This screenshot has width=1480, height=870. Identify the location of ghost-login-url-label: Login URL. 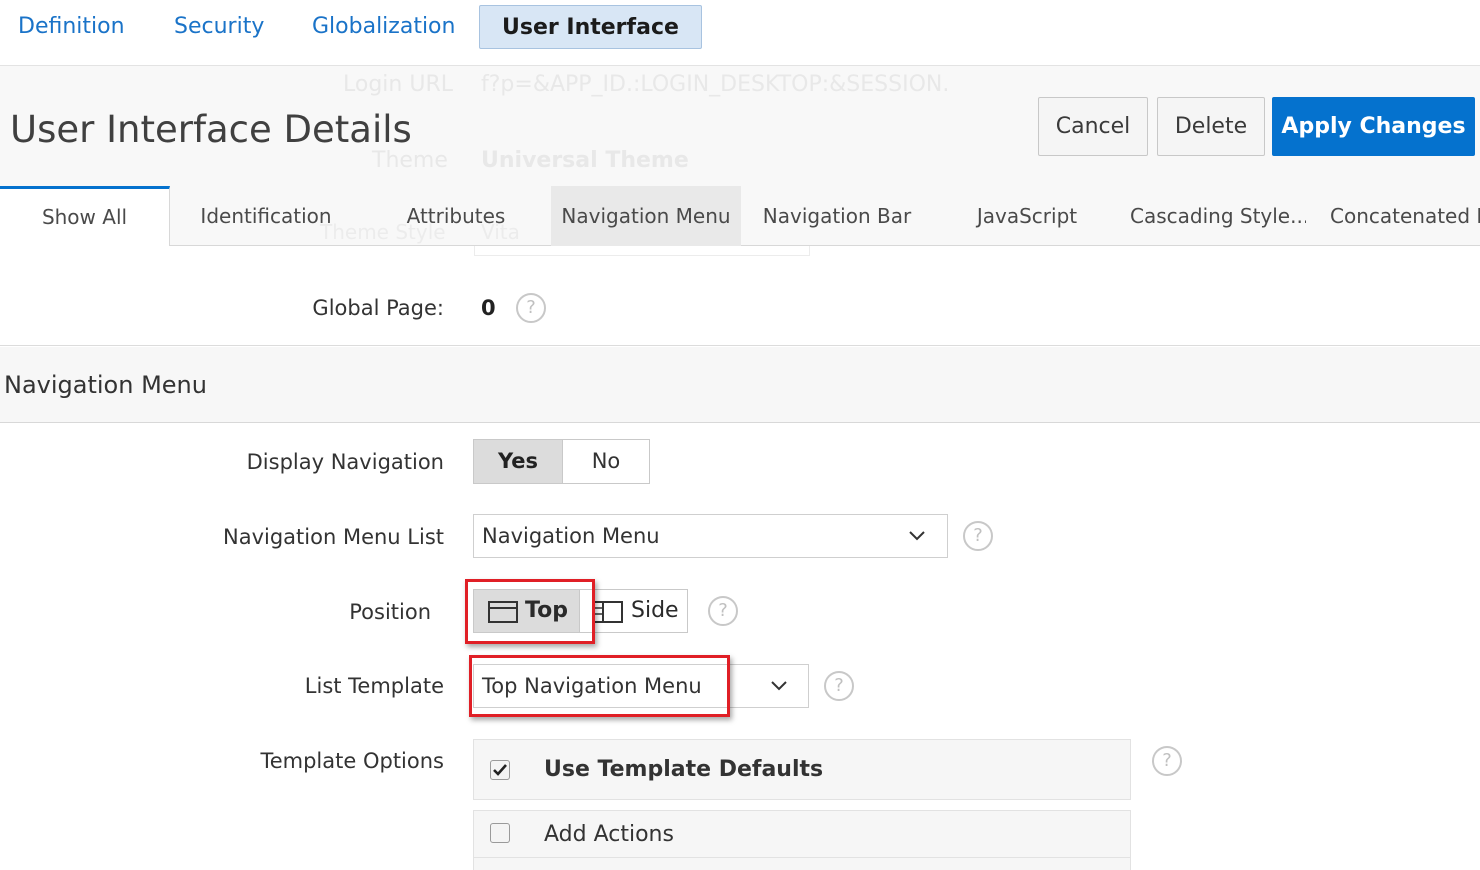
(398, 84).